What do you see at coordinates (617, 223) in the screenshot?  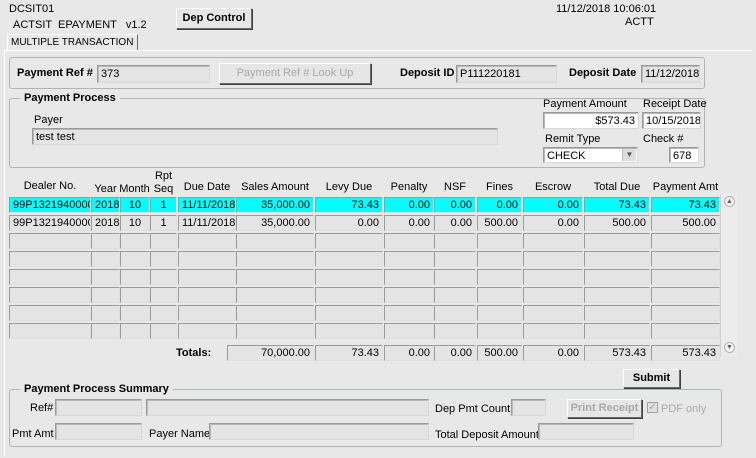 I see `cell-total-due: 500.00` at bounding box center [617, 223].